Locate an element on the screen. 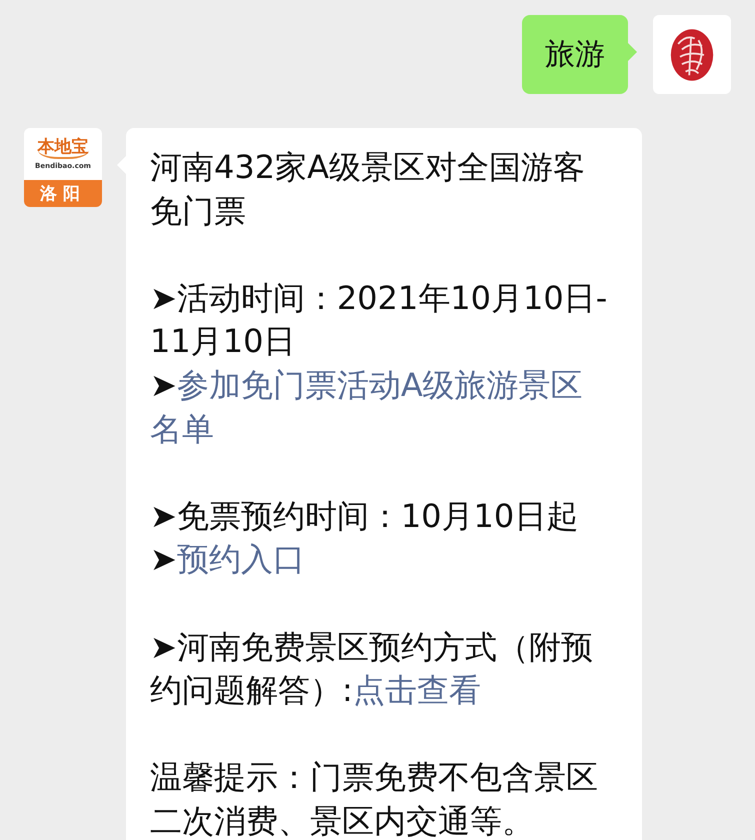  link: 参加免门票活动A级旅游景区 is located at coordinates (379, 385).